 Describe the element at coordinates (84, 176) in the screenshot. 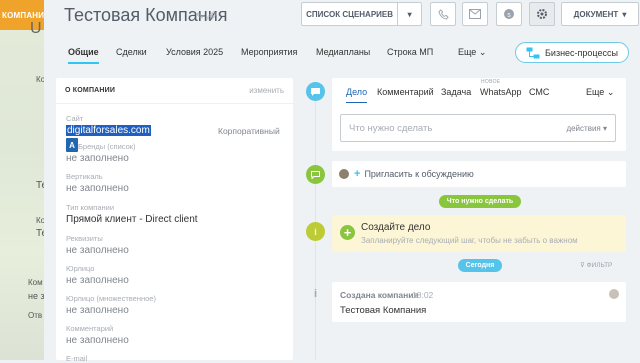

I see `field-label: Вертикаль` at that location.